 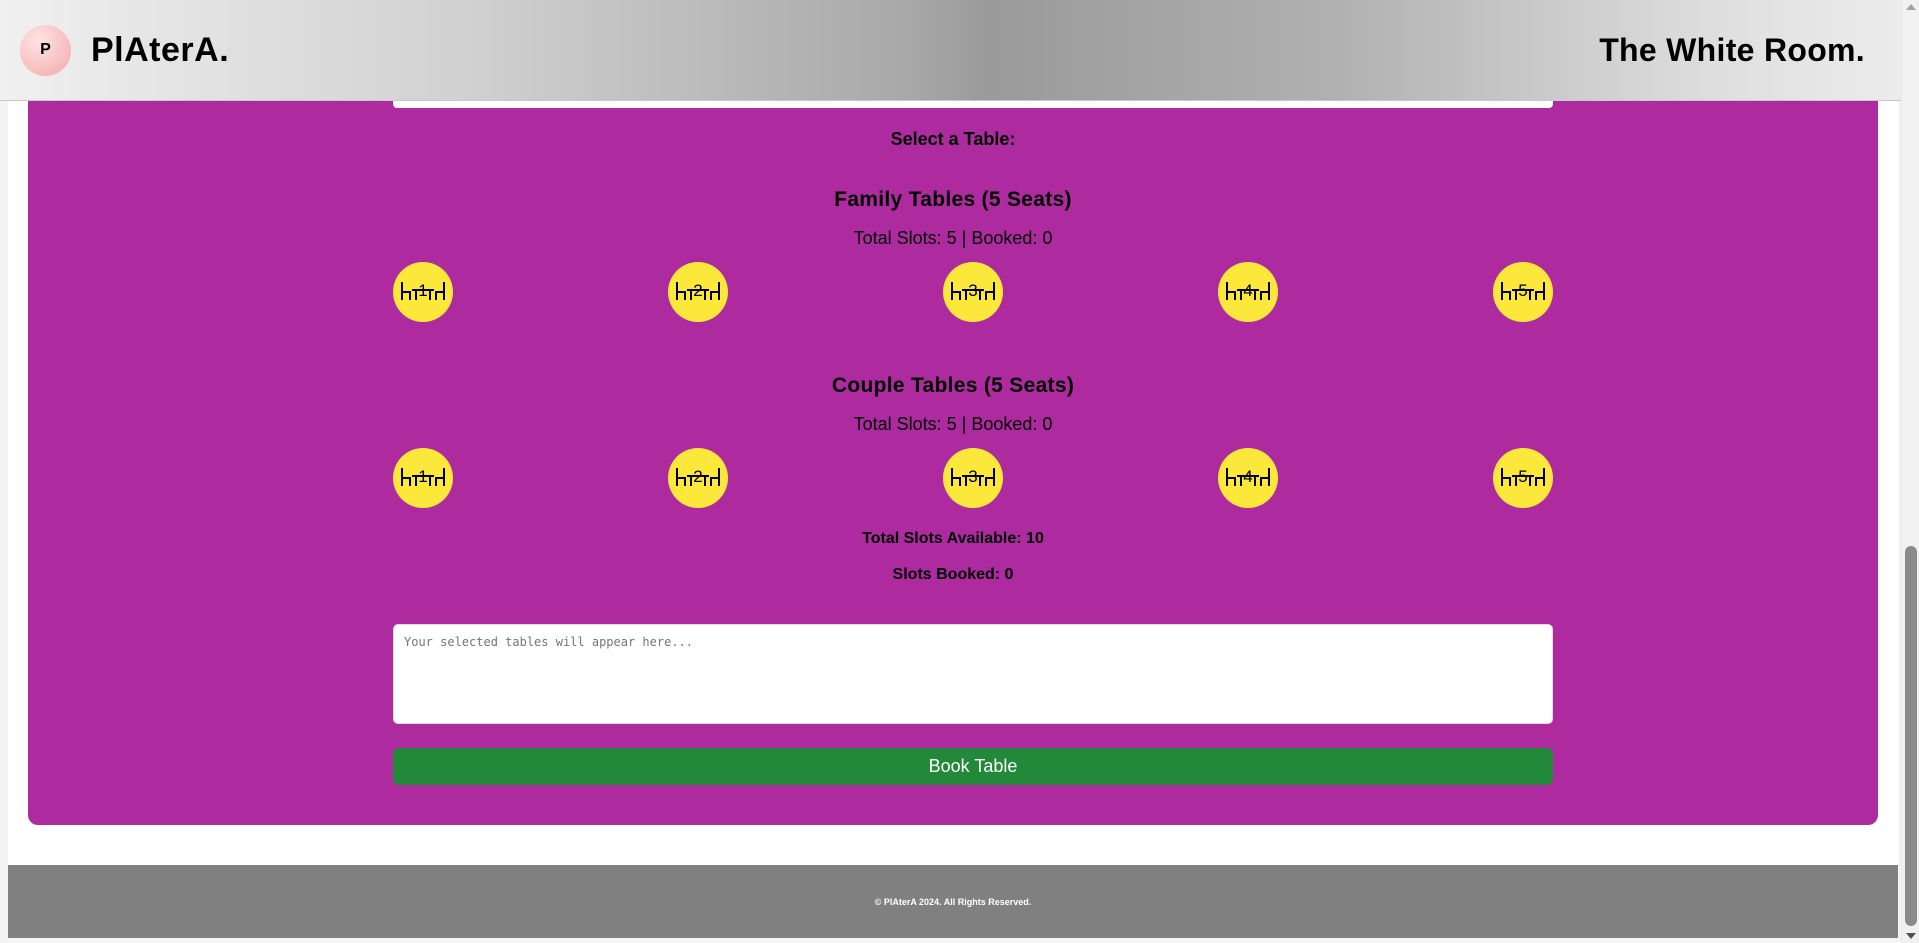 I want to click on slots-booked: Slots Booked: 0, so click(x=953, y=574).